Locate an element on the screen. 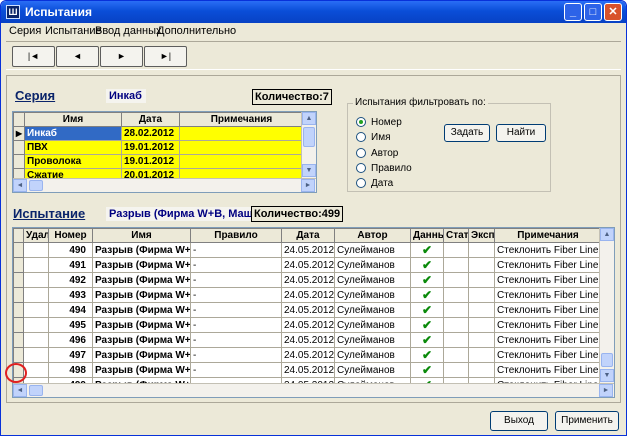 This screenshot has width=627, height=436. series-hscrollbar: ◄ ► is located at coordinates (164, 185).